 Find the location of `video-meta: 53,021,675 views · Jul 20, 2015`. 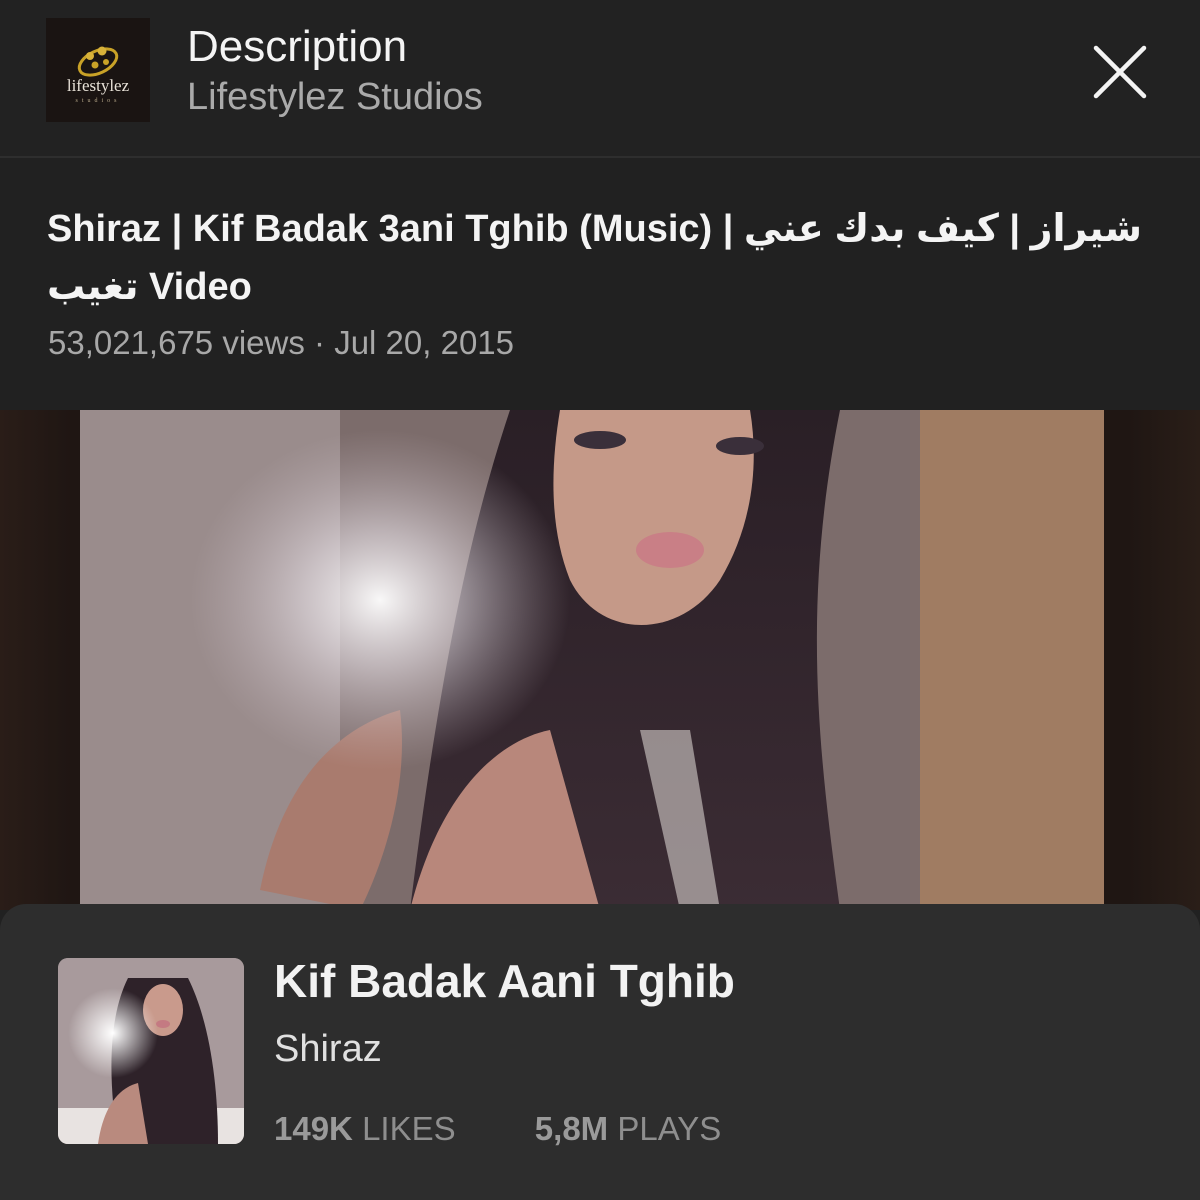

video-meta: 53,021,675 views · Jul 20, 2015 is located at coordinates (281, 343).